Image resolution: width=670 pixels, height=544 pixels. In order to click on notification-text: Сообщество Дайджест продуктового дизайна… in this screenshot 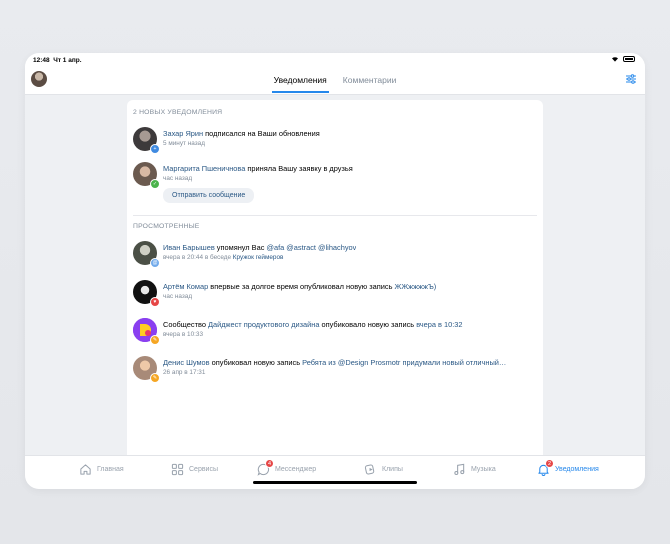, I will do `click(313, 324)`.